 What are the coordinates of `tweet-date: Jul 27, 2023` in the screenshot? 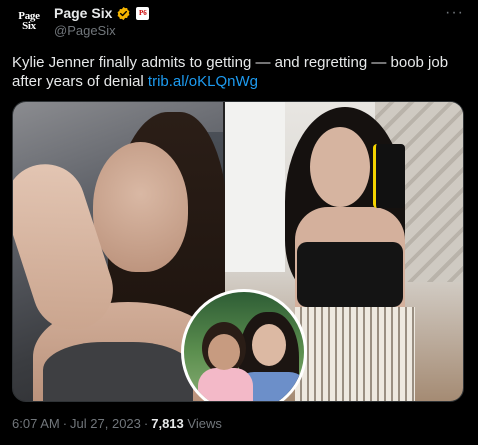 It's located at (105, 423).